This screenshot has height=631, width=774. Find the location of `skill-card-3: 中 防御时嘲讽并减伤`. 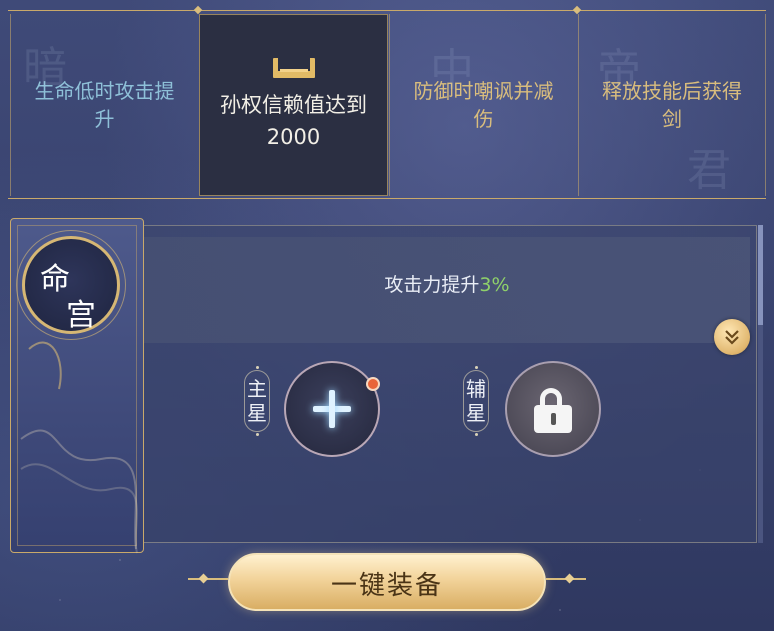

skill-card-3: 中 防御时嘲讽并减伤 is located at coordinates (483, 105).